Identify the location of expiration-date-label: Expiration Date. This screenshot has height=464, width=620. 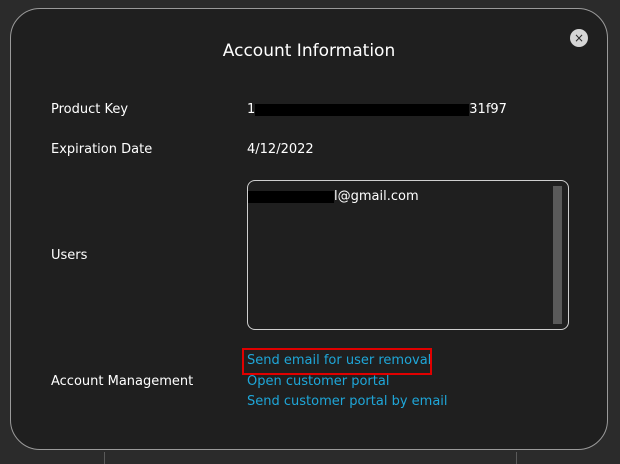
(102, 149).